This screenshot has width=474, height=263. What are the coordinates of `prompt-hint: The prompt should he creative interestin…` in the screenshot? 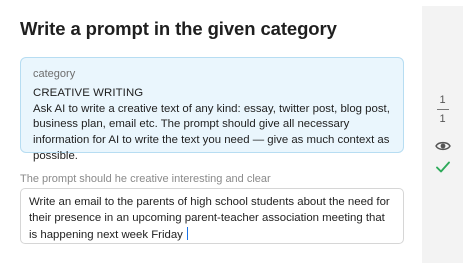 It's located at (145, 179).